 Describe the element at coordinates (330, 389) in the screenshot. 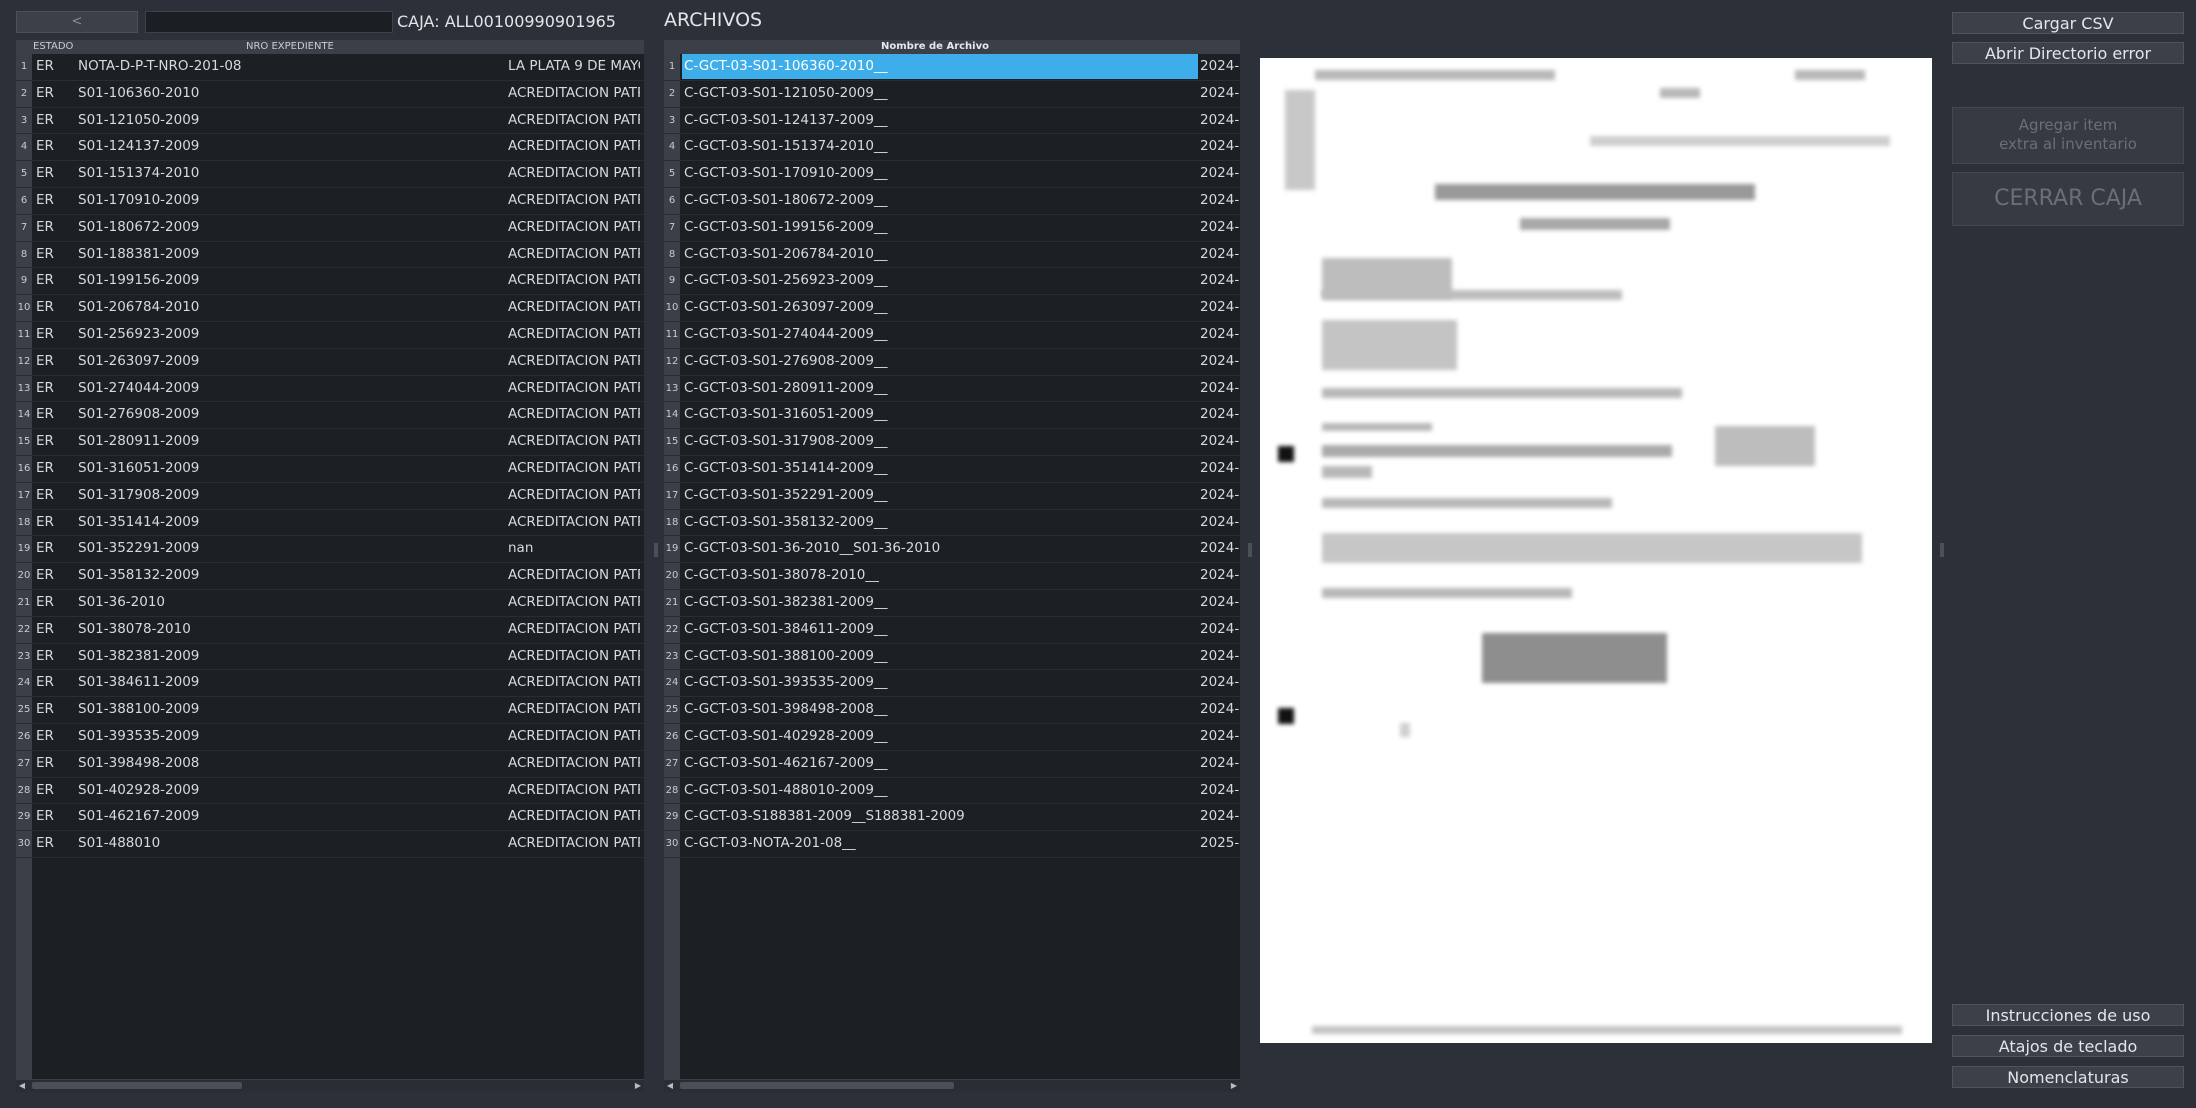

I see `table-row: 13 ER S01-274044-2009 ACREDITACION PATRII` at that location.